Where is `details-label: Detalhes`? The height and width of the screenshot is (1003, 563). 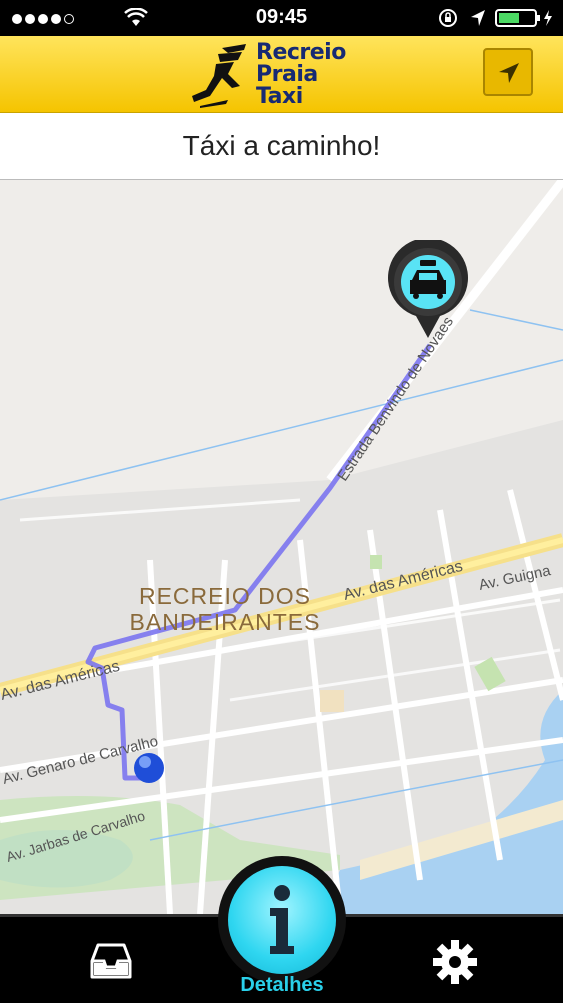 details-label: Detalhes is located at coordinates (282, 985).